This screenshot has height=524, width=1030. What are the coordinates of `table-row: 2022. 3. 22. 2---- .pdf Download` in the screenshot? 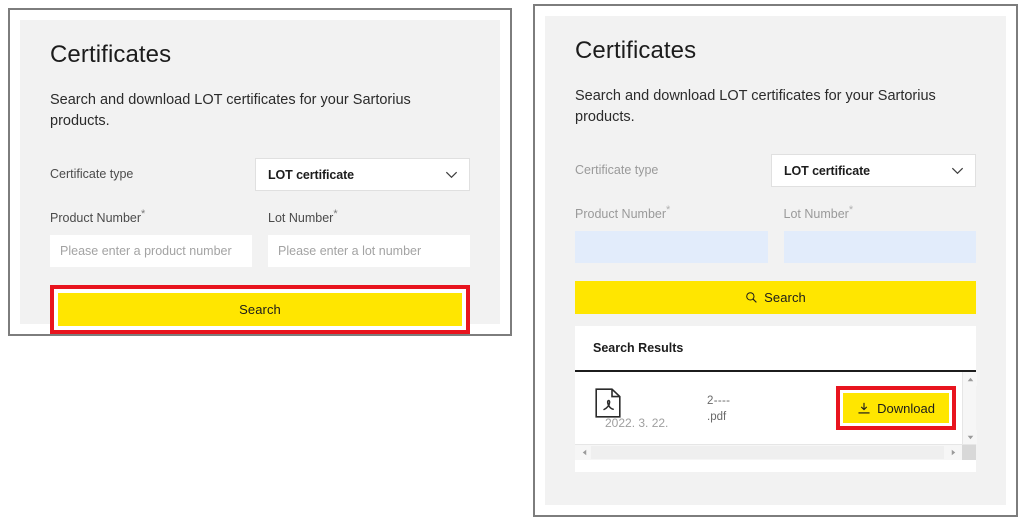 It's located at (768, 408).